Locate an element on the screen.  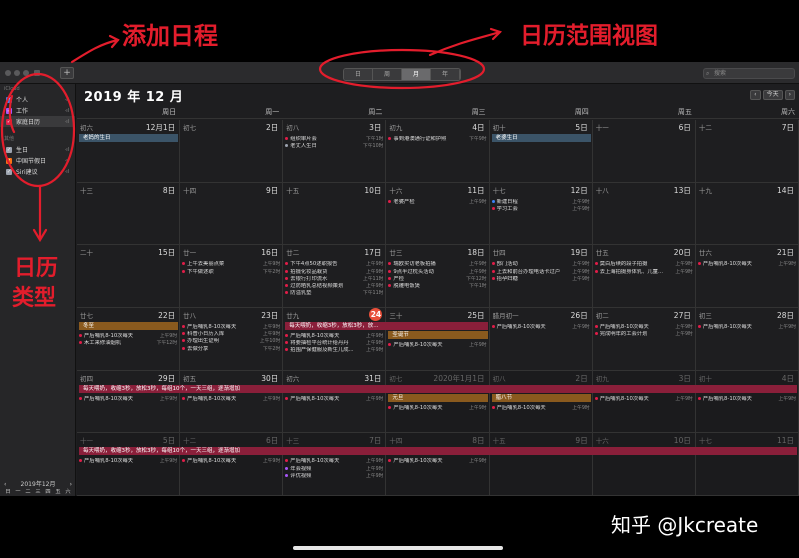
annotation-arrow-range is located at coordinates (465, 43).